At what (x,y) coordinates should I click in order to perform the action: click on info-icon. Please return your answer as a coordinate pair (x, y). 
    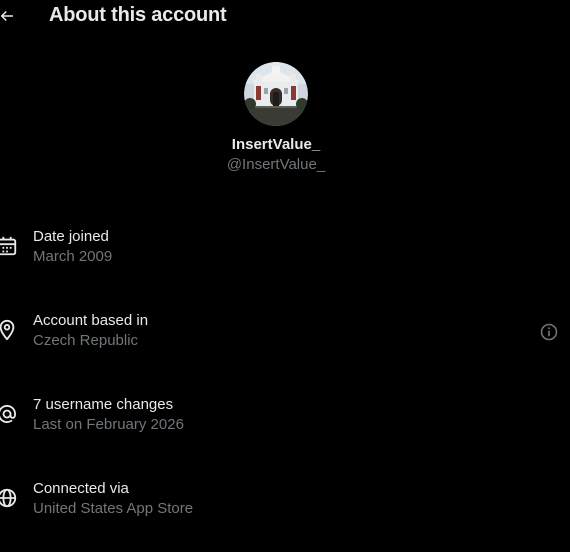
    Looking at the image, I should click on (549, 332).